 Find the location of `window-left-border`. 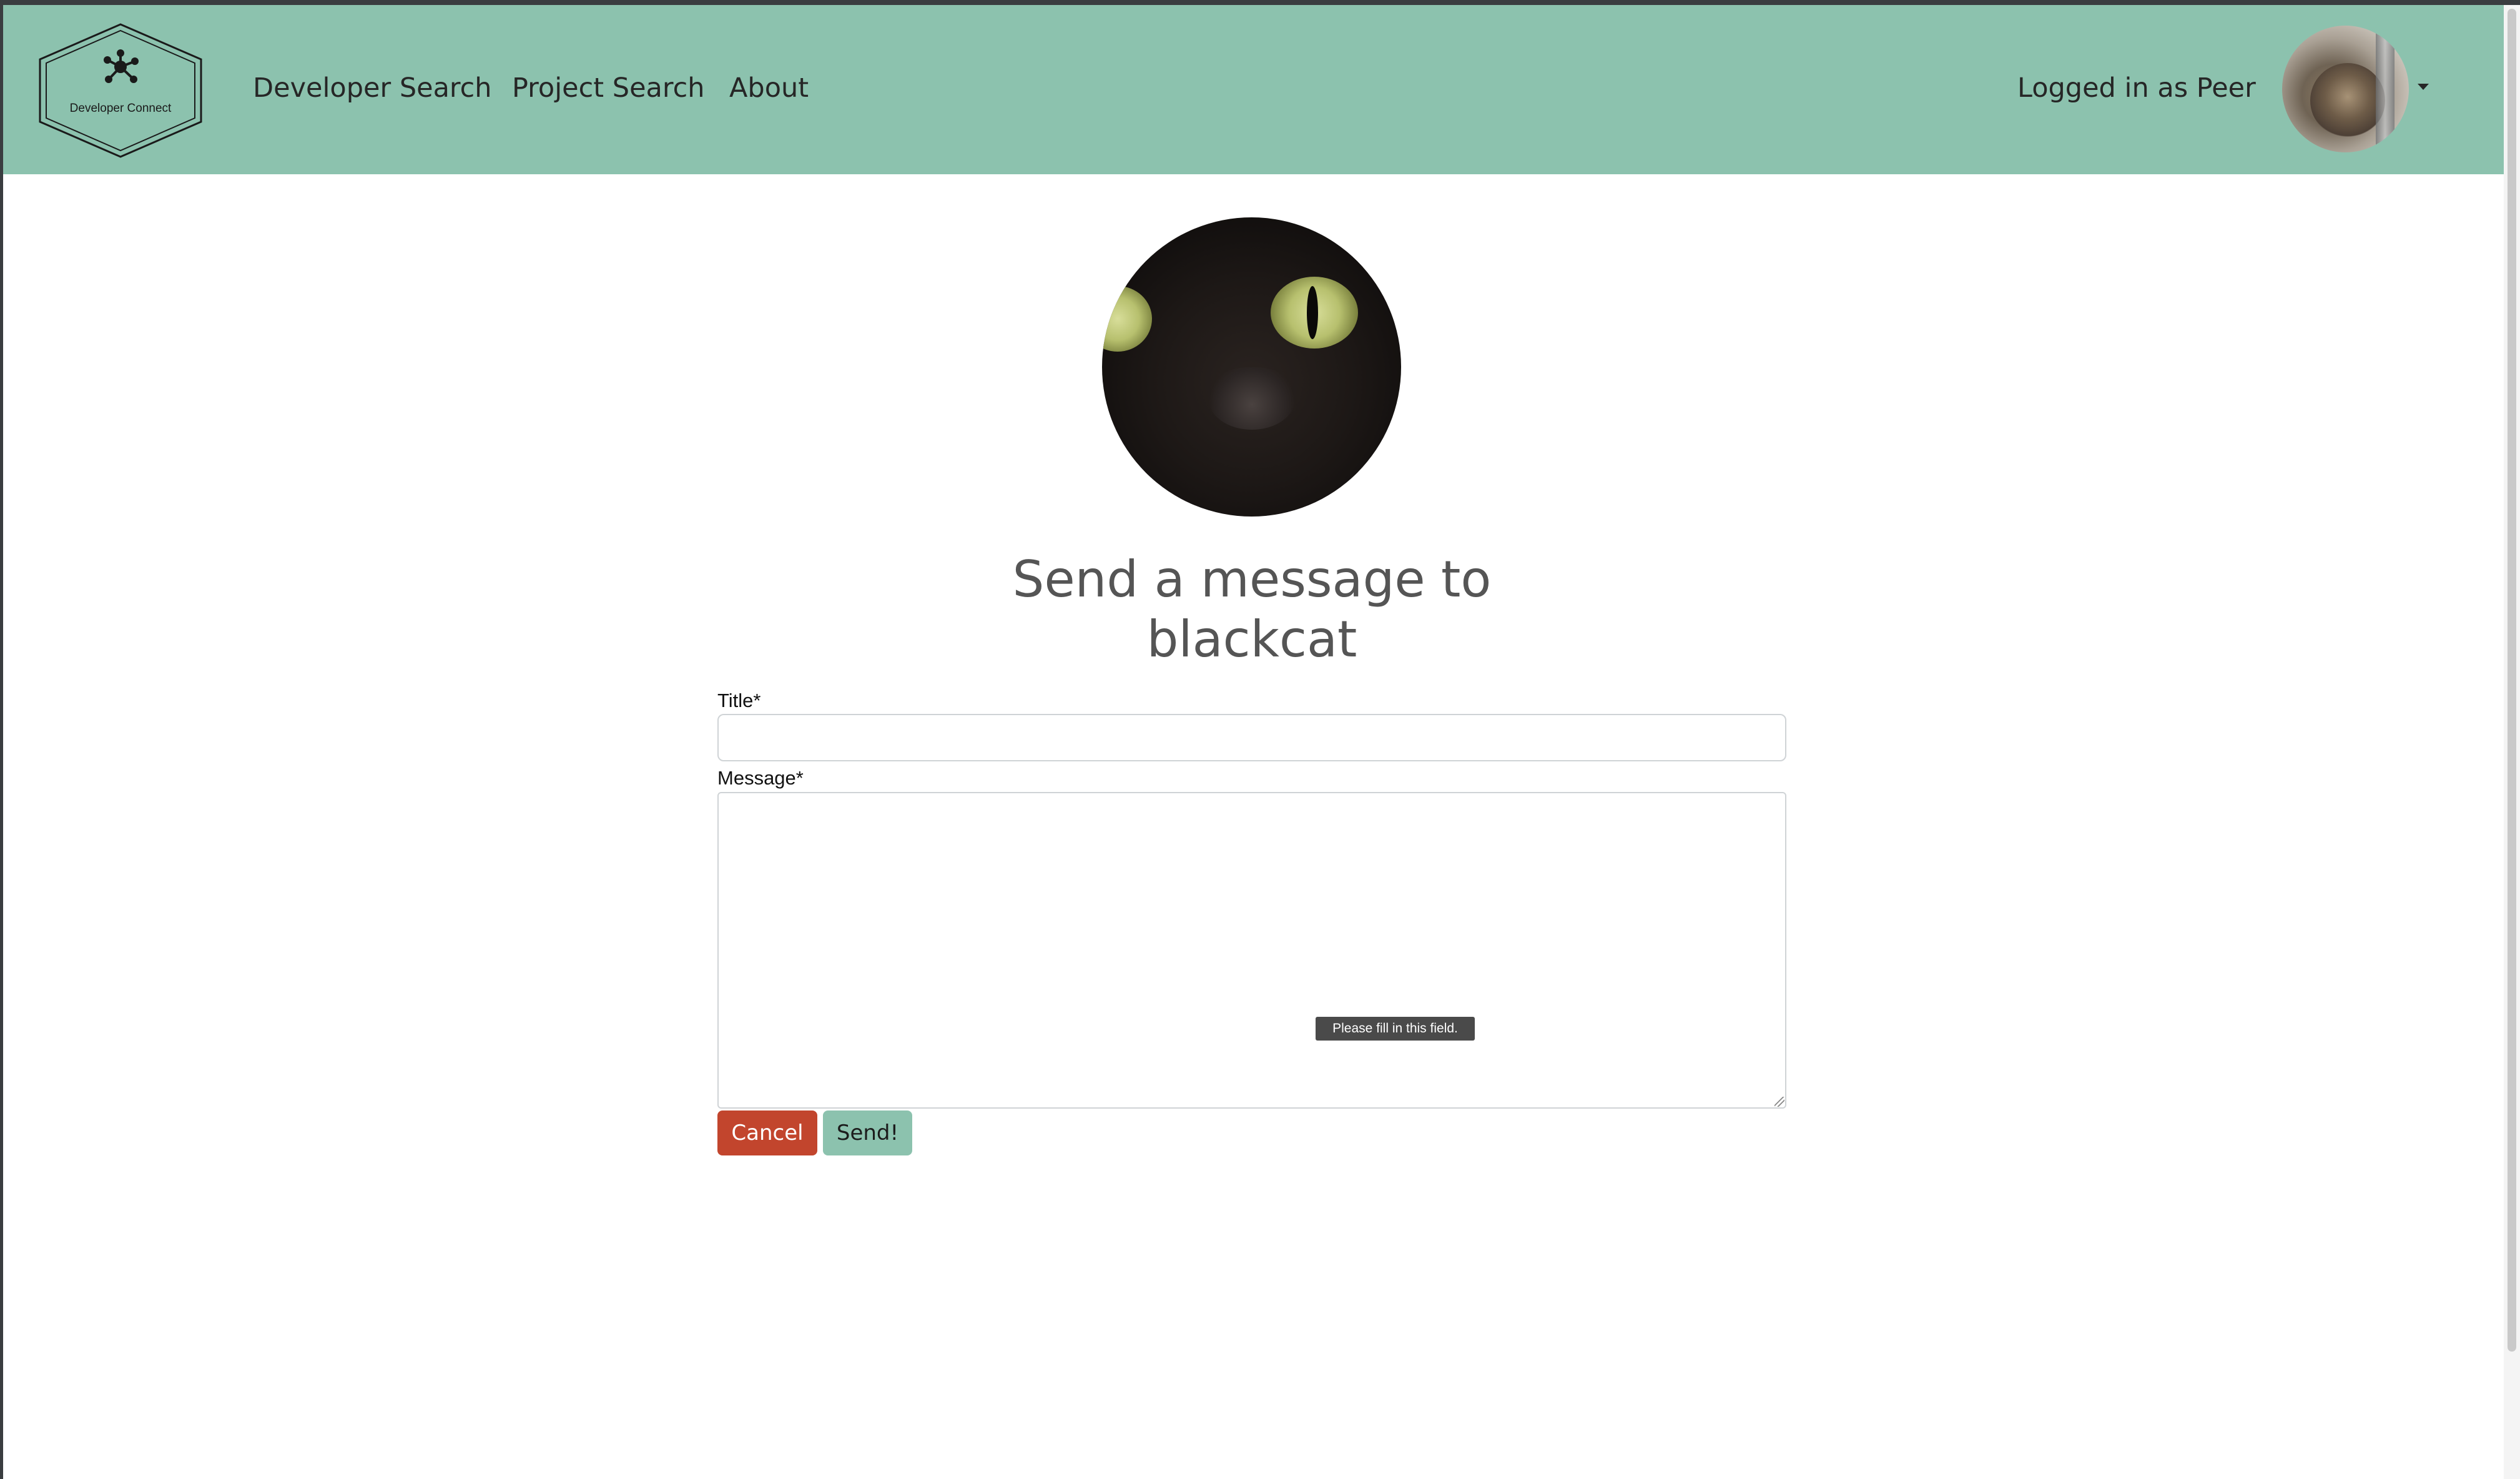

window-left-border is located at coordinates (2, 739).